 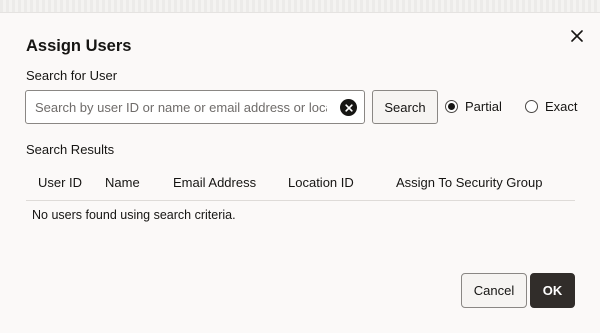 I want to click on search-button: Search, so click(x=405, y=107).